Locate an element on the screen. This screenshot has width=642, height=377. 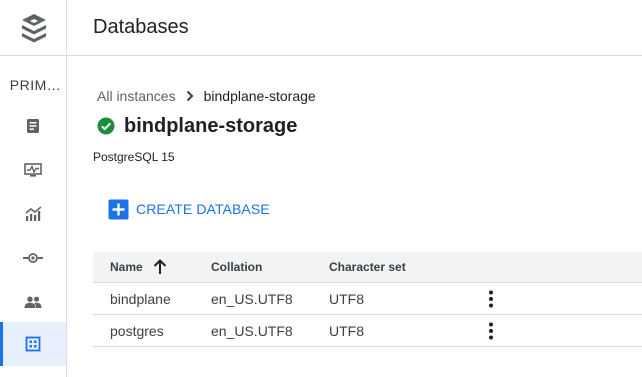
instance-version: PostgreSQL 15 is located at coordinates (134, 157).